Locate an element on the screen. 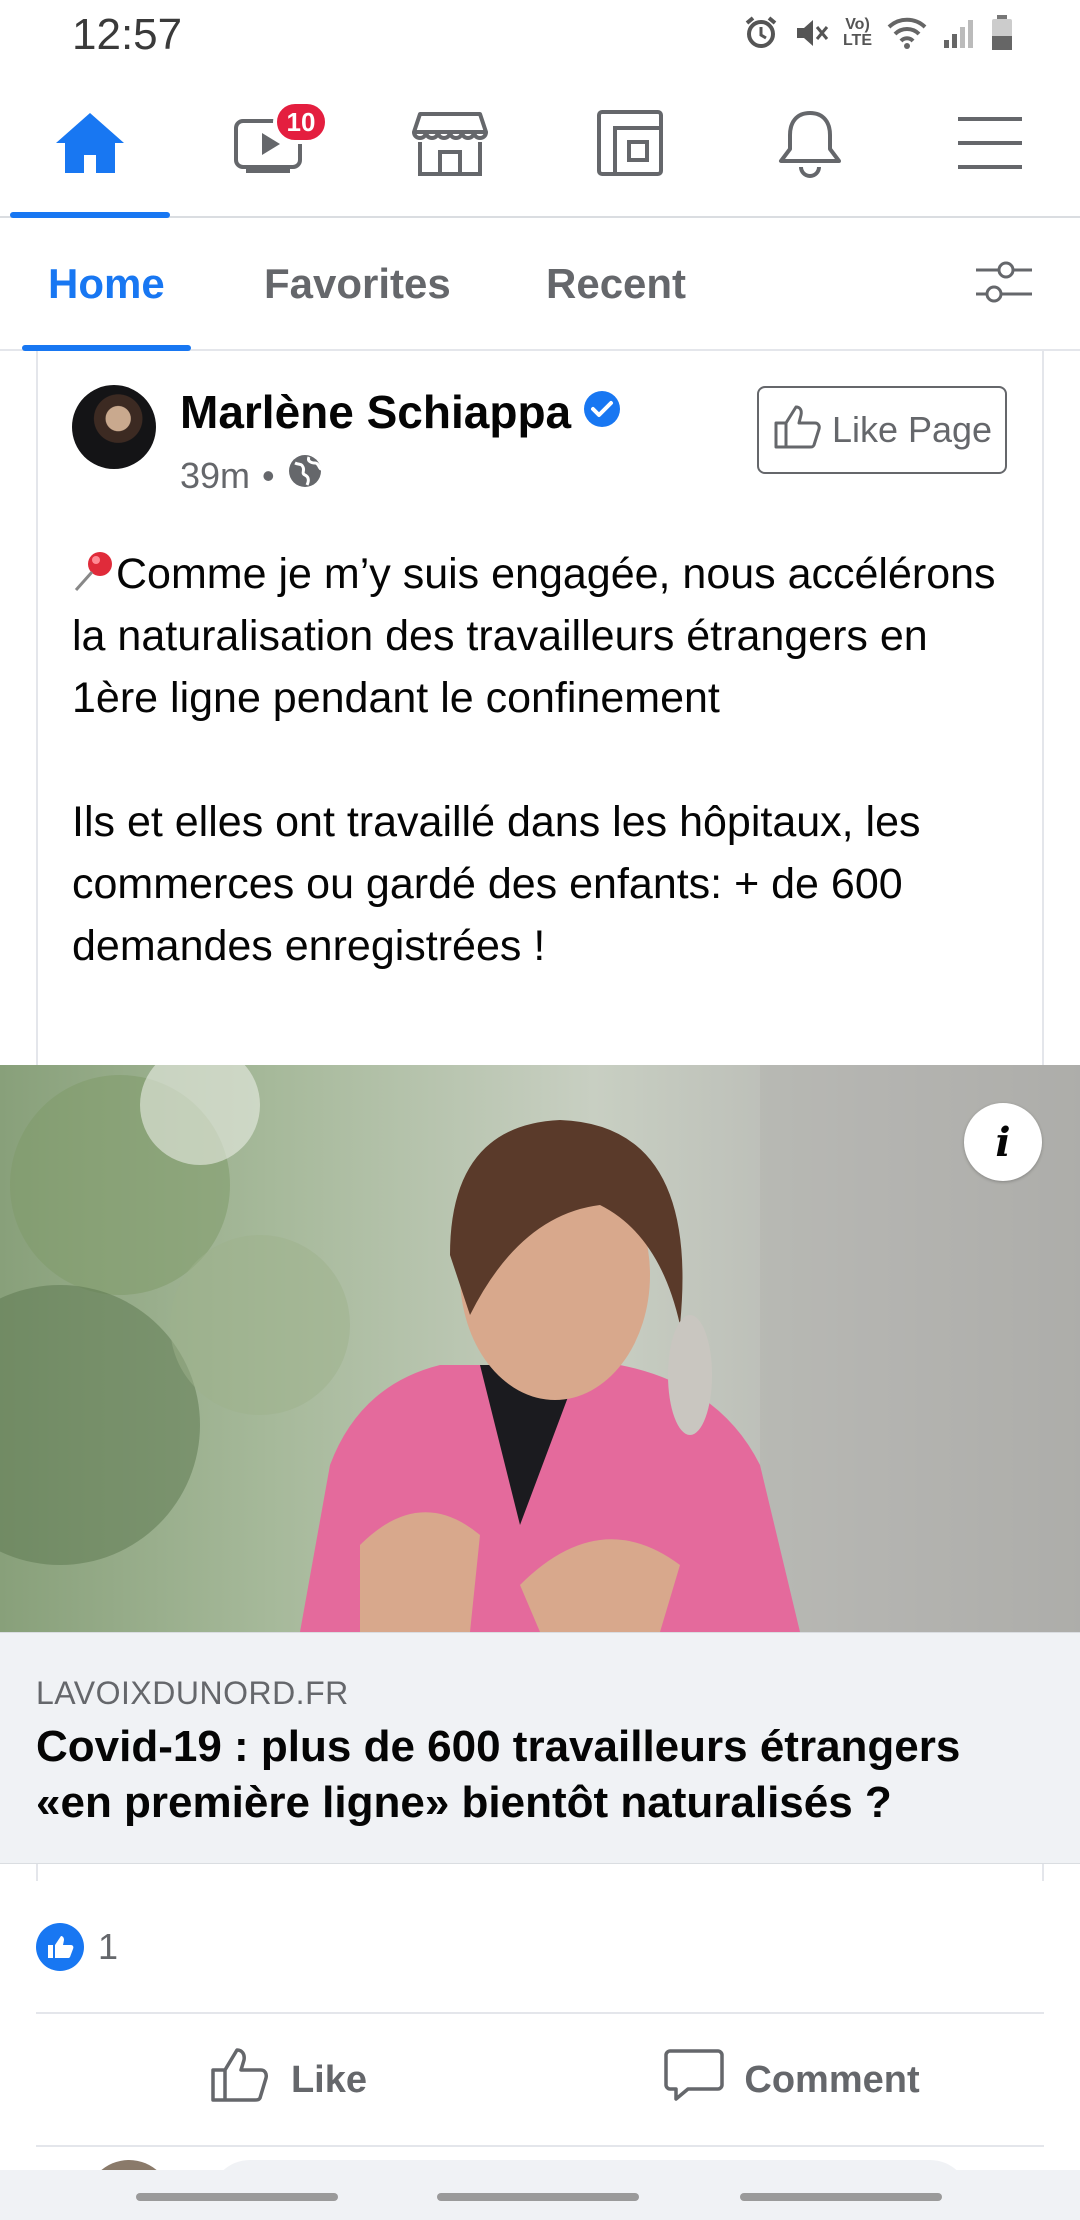  like-page-label: Like Page is located at coordinates (912, 429).